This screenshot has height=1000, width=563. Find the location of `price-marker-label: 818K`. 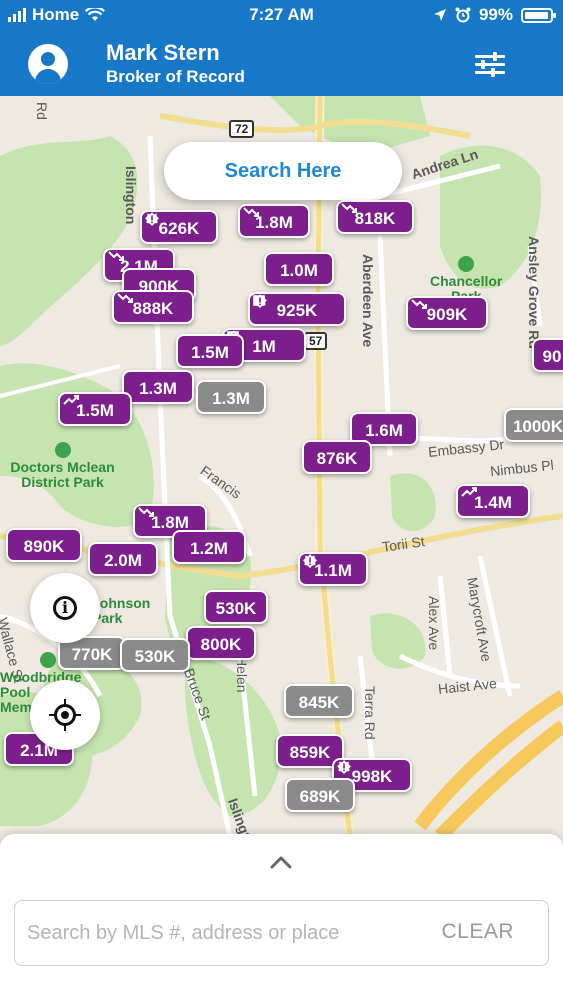

price-marker-label: 818K is located at coordinates (375, 218).